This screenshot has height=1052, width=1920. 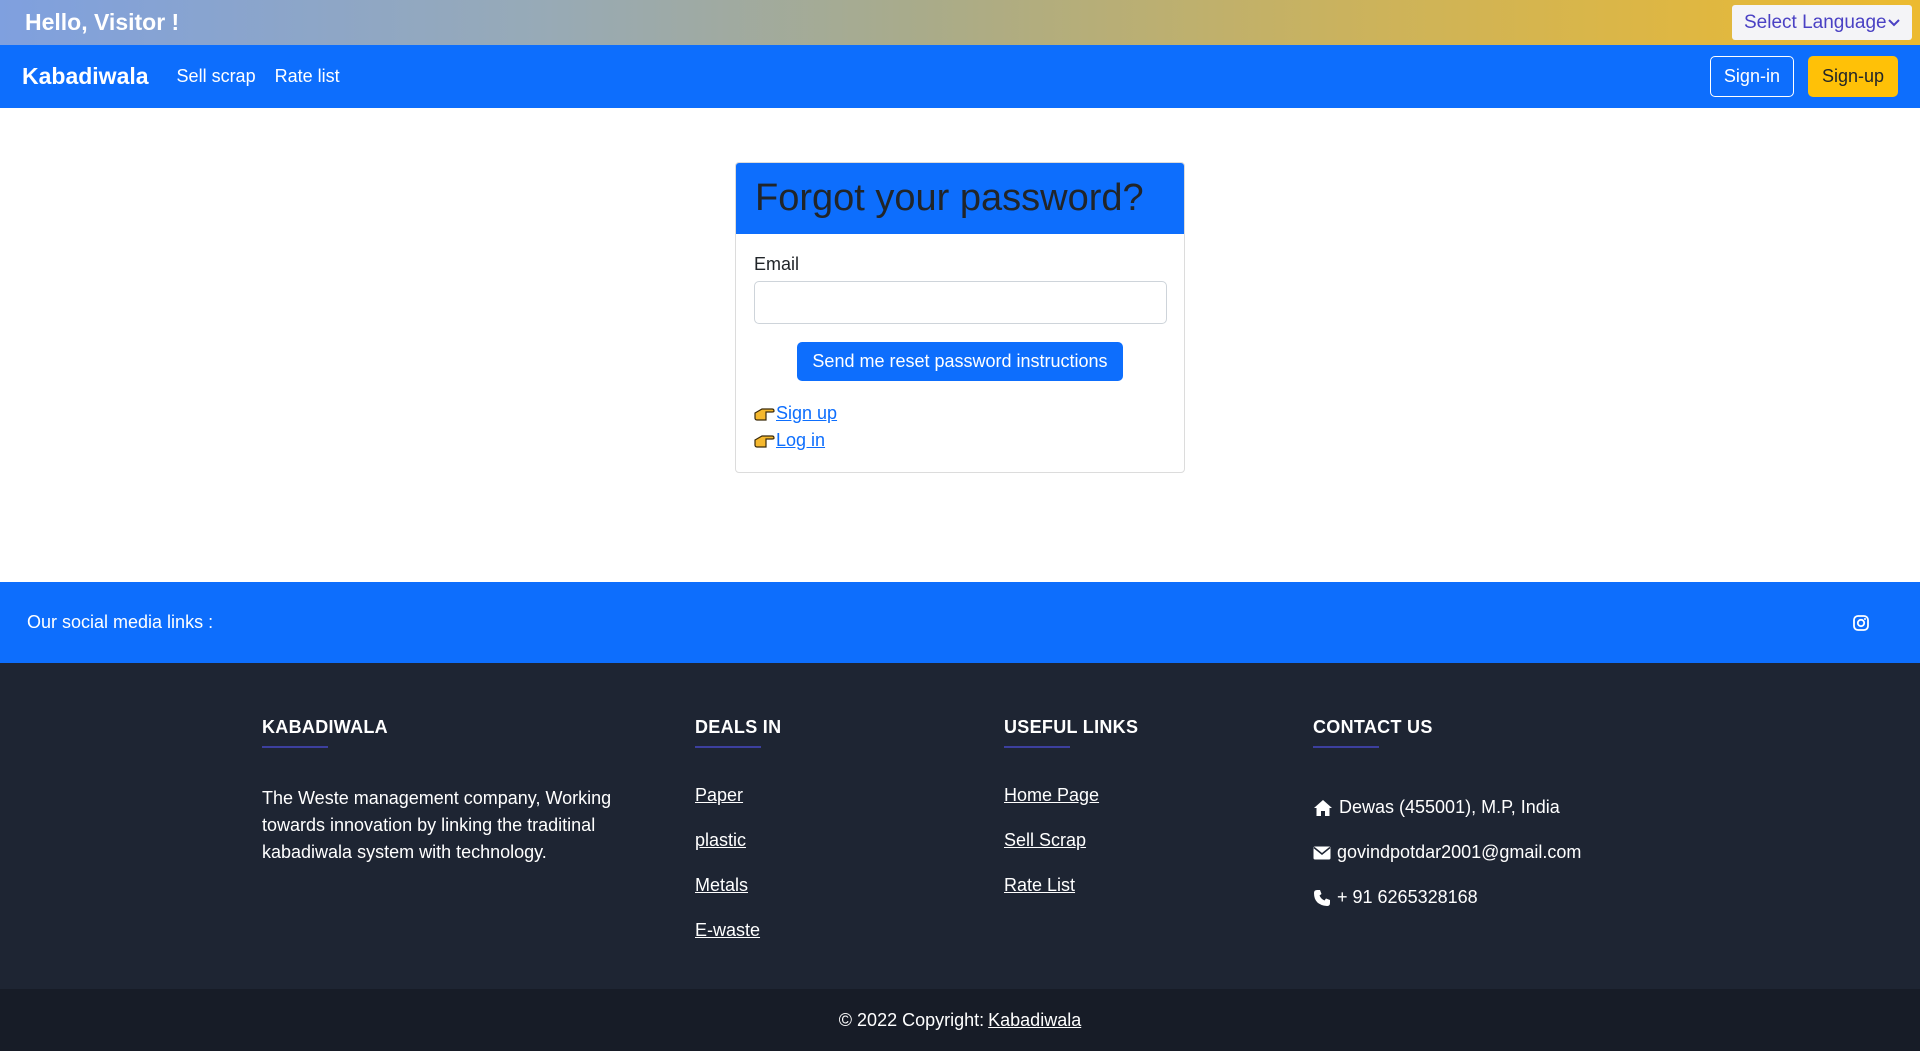 What do you see at coordinates (1459, 852) in the screenshot?
I see `contact-email-text: govindpotdar2001@gmail.com` at bounding box center [1459, 852].